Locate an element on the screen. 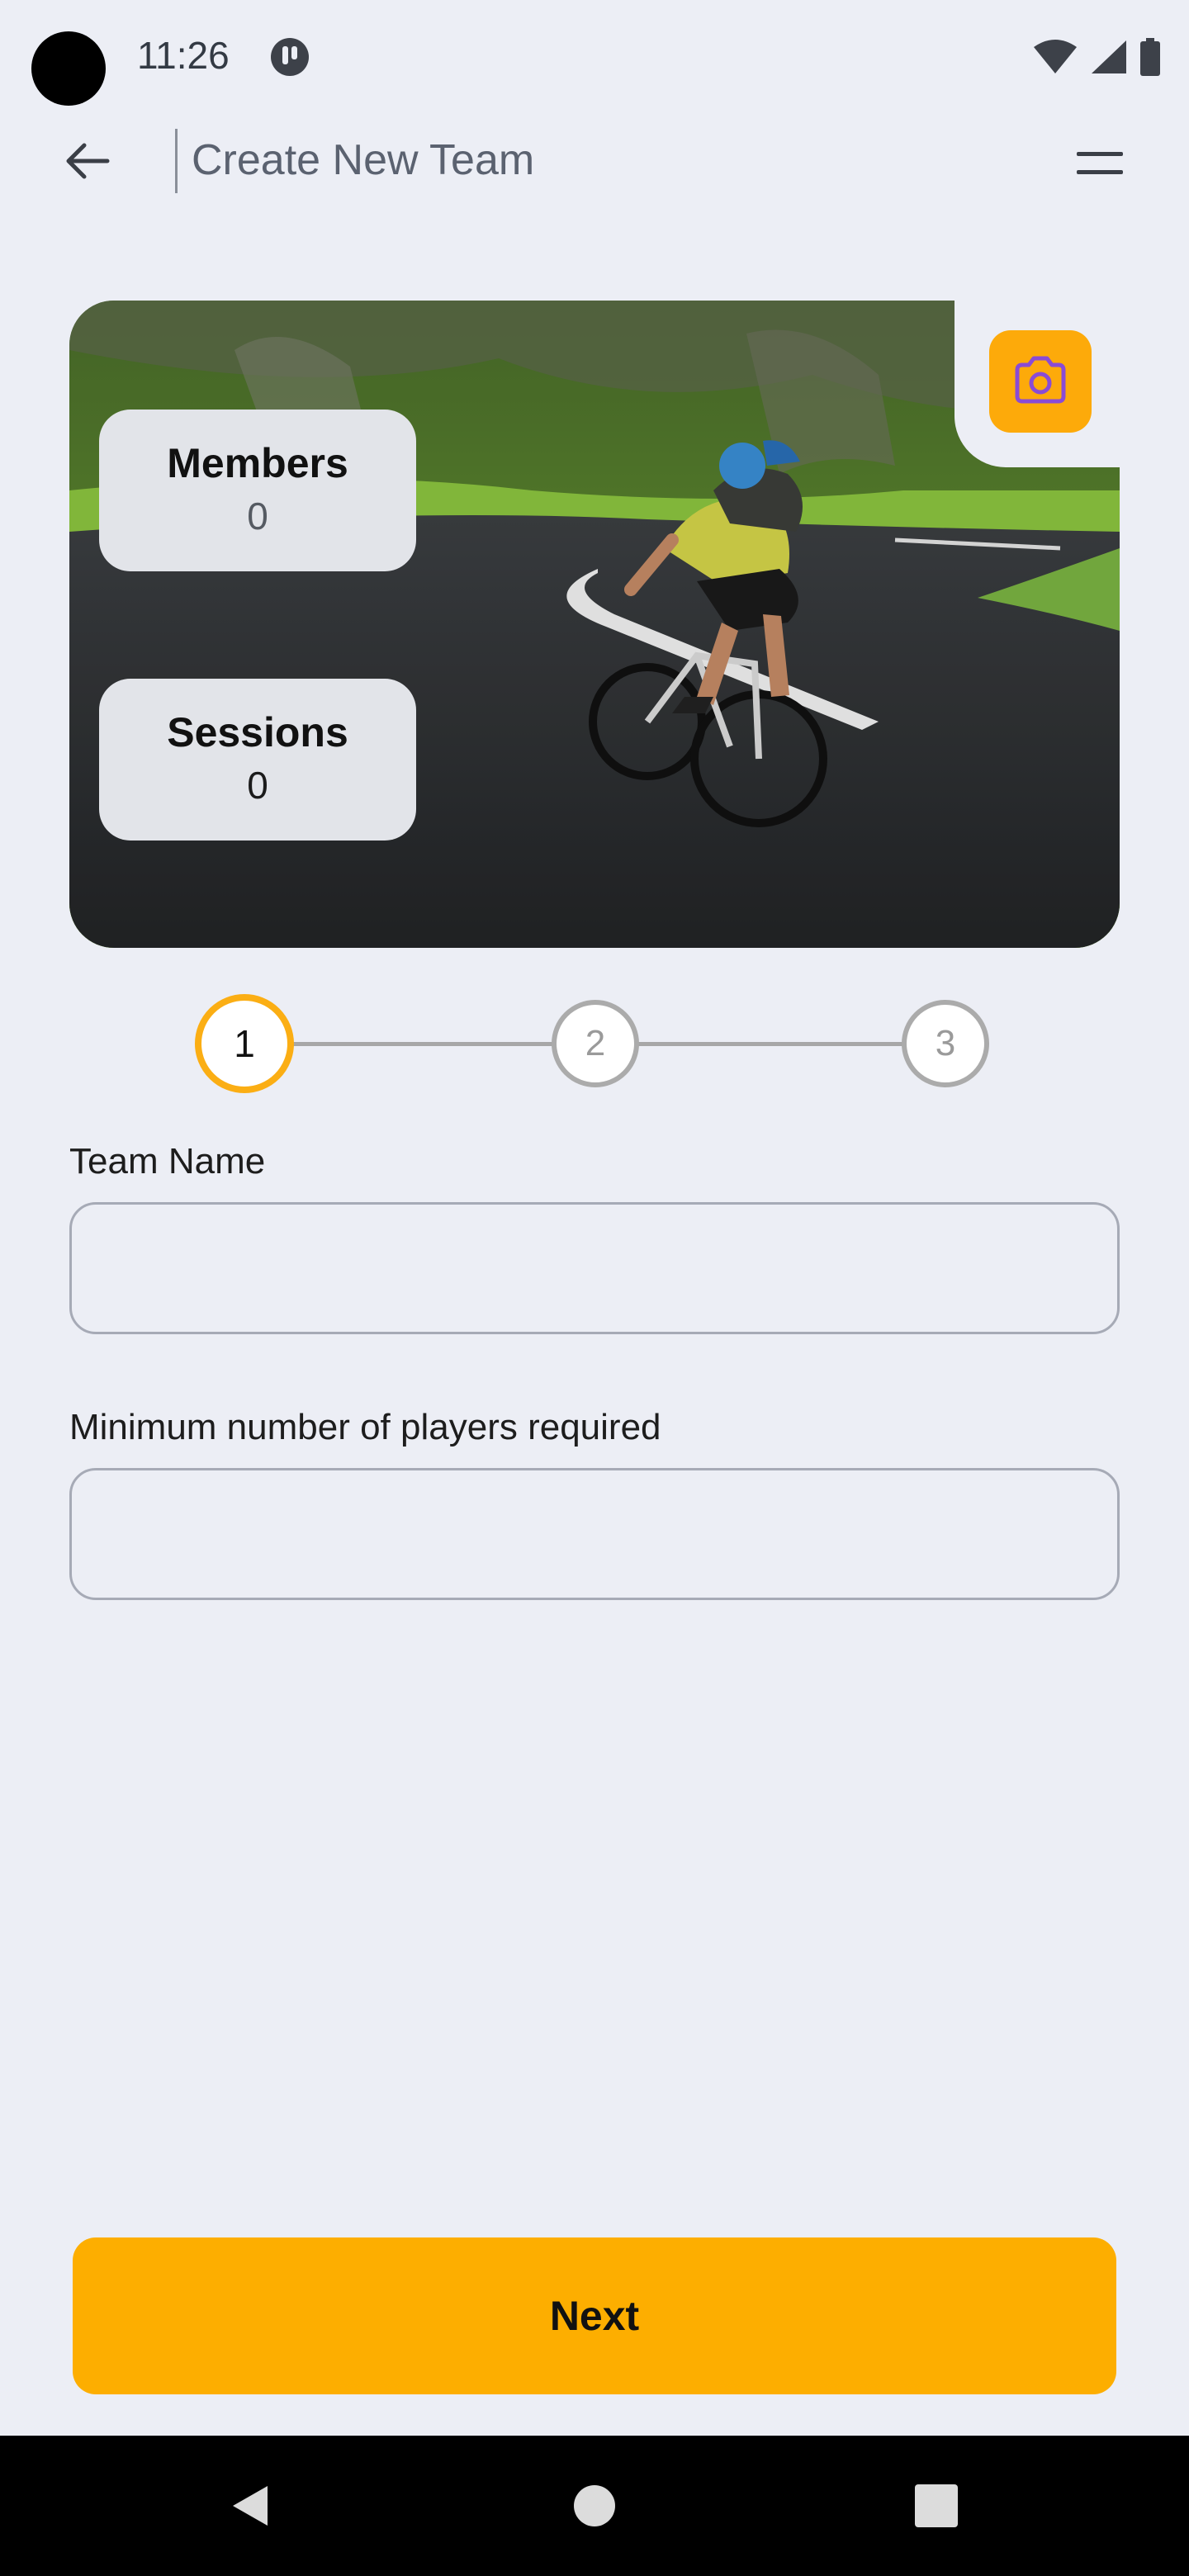  recents-square-icon is located at coordinates (936, 2505).